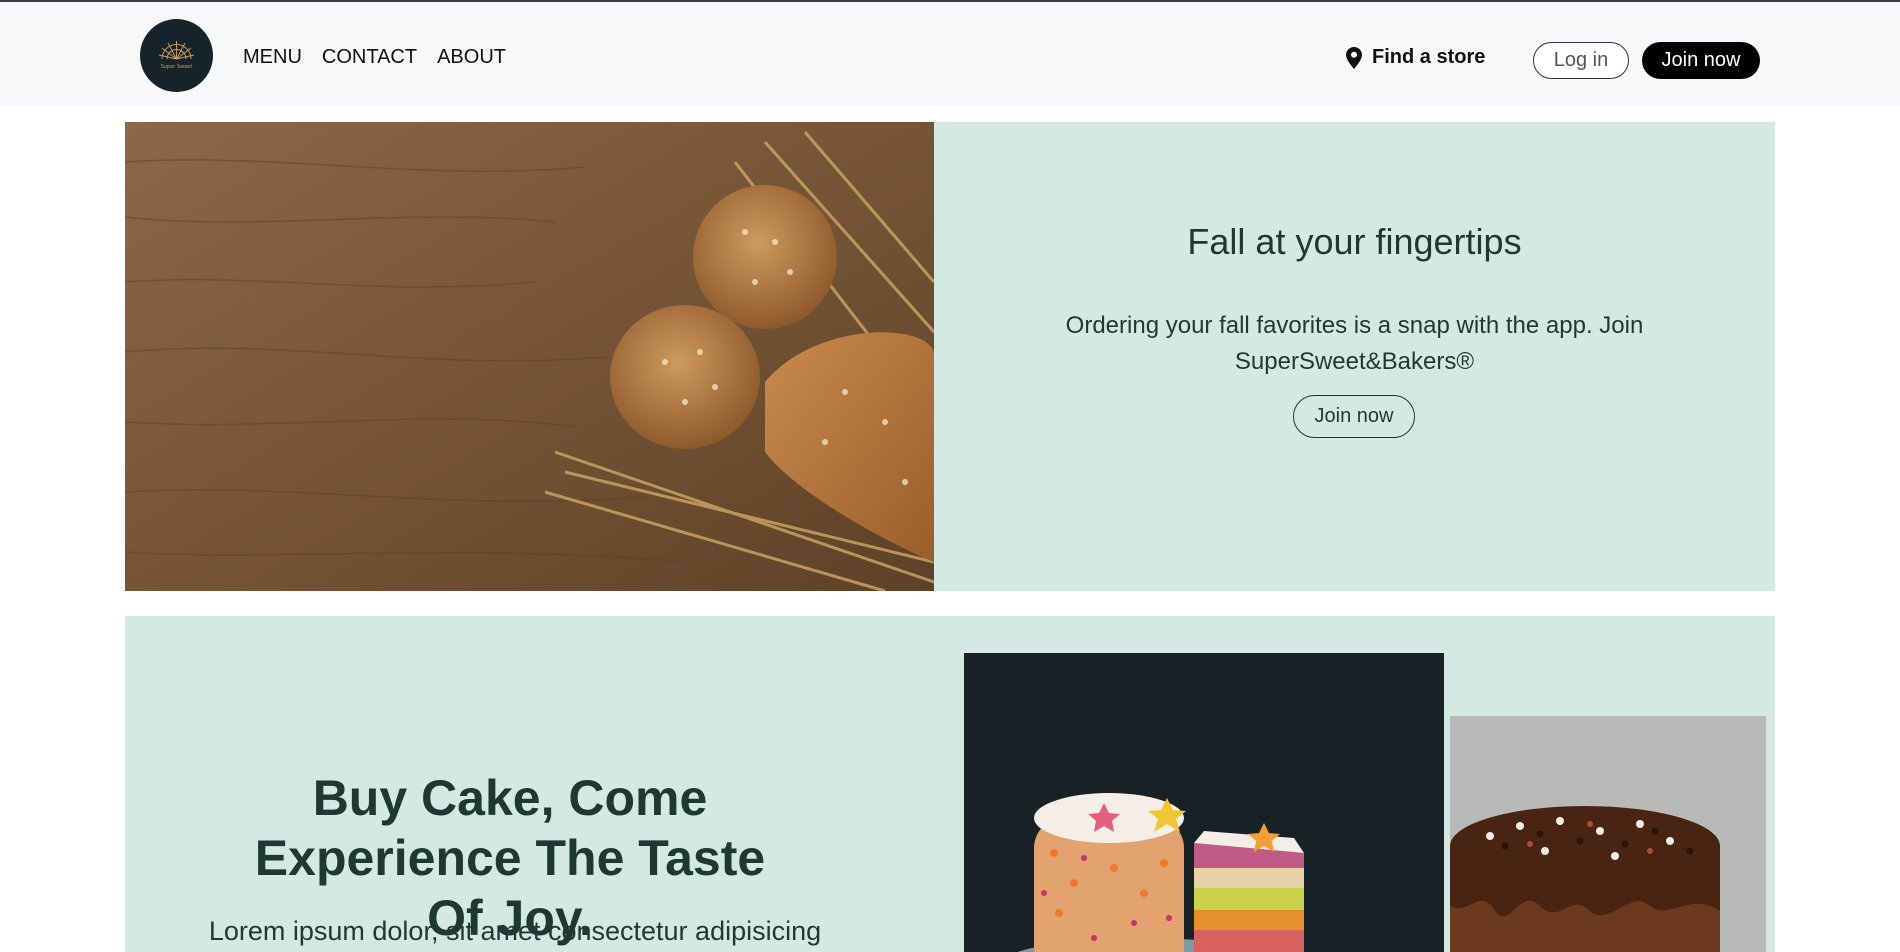 This screenshot has height=952, width=1900. What do you see at coordinates (1354, 241) in the screenshot?
I see `hero-title: Fall at your fingertips` at bounding box center [1354, 241].